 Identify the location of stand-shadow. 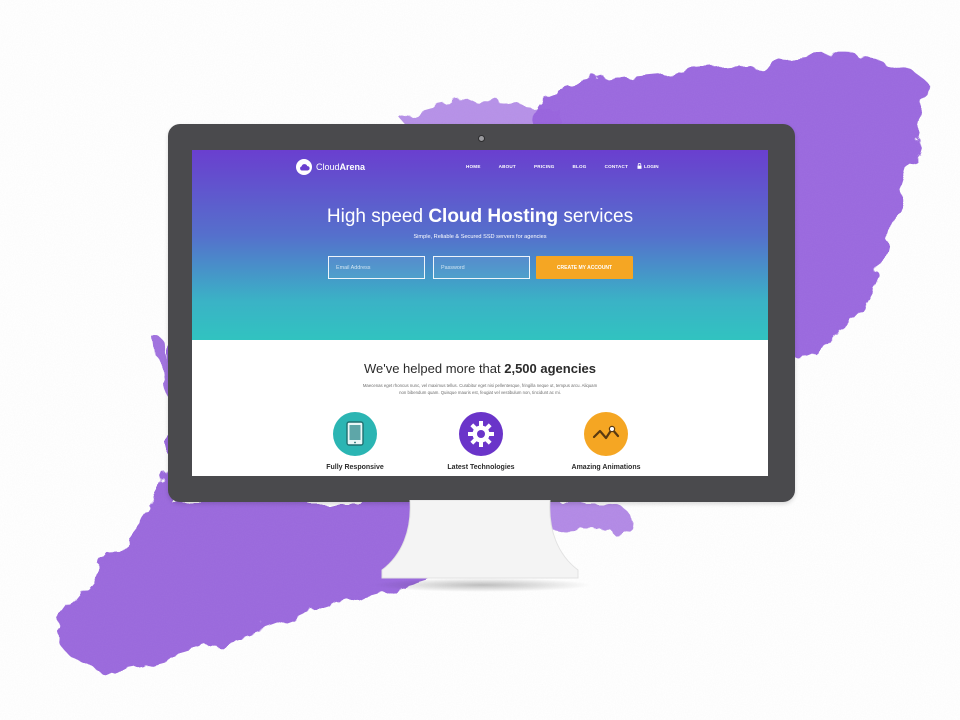
(482, 585).